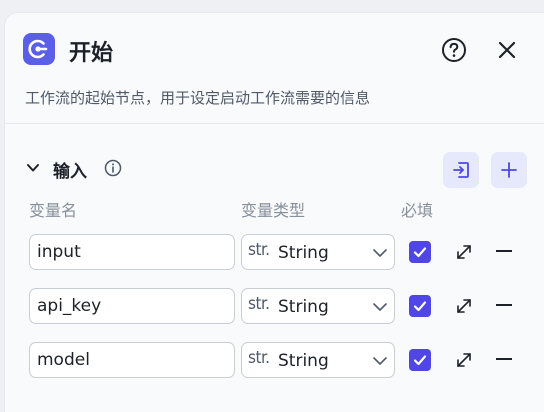 The height and width of the screenshot is (412, 544). I want to click on import-icon, so click(461, 170).